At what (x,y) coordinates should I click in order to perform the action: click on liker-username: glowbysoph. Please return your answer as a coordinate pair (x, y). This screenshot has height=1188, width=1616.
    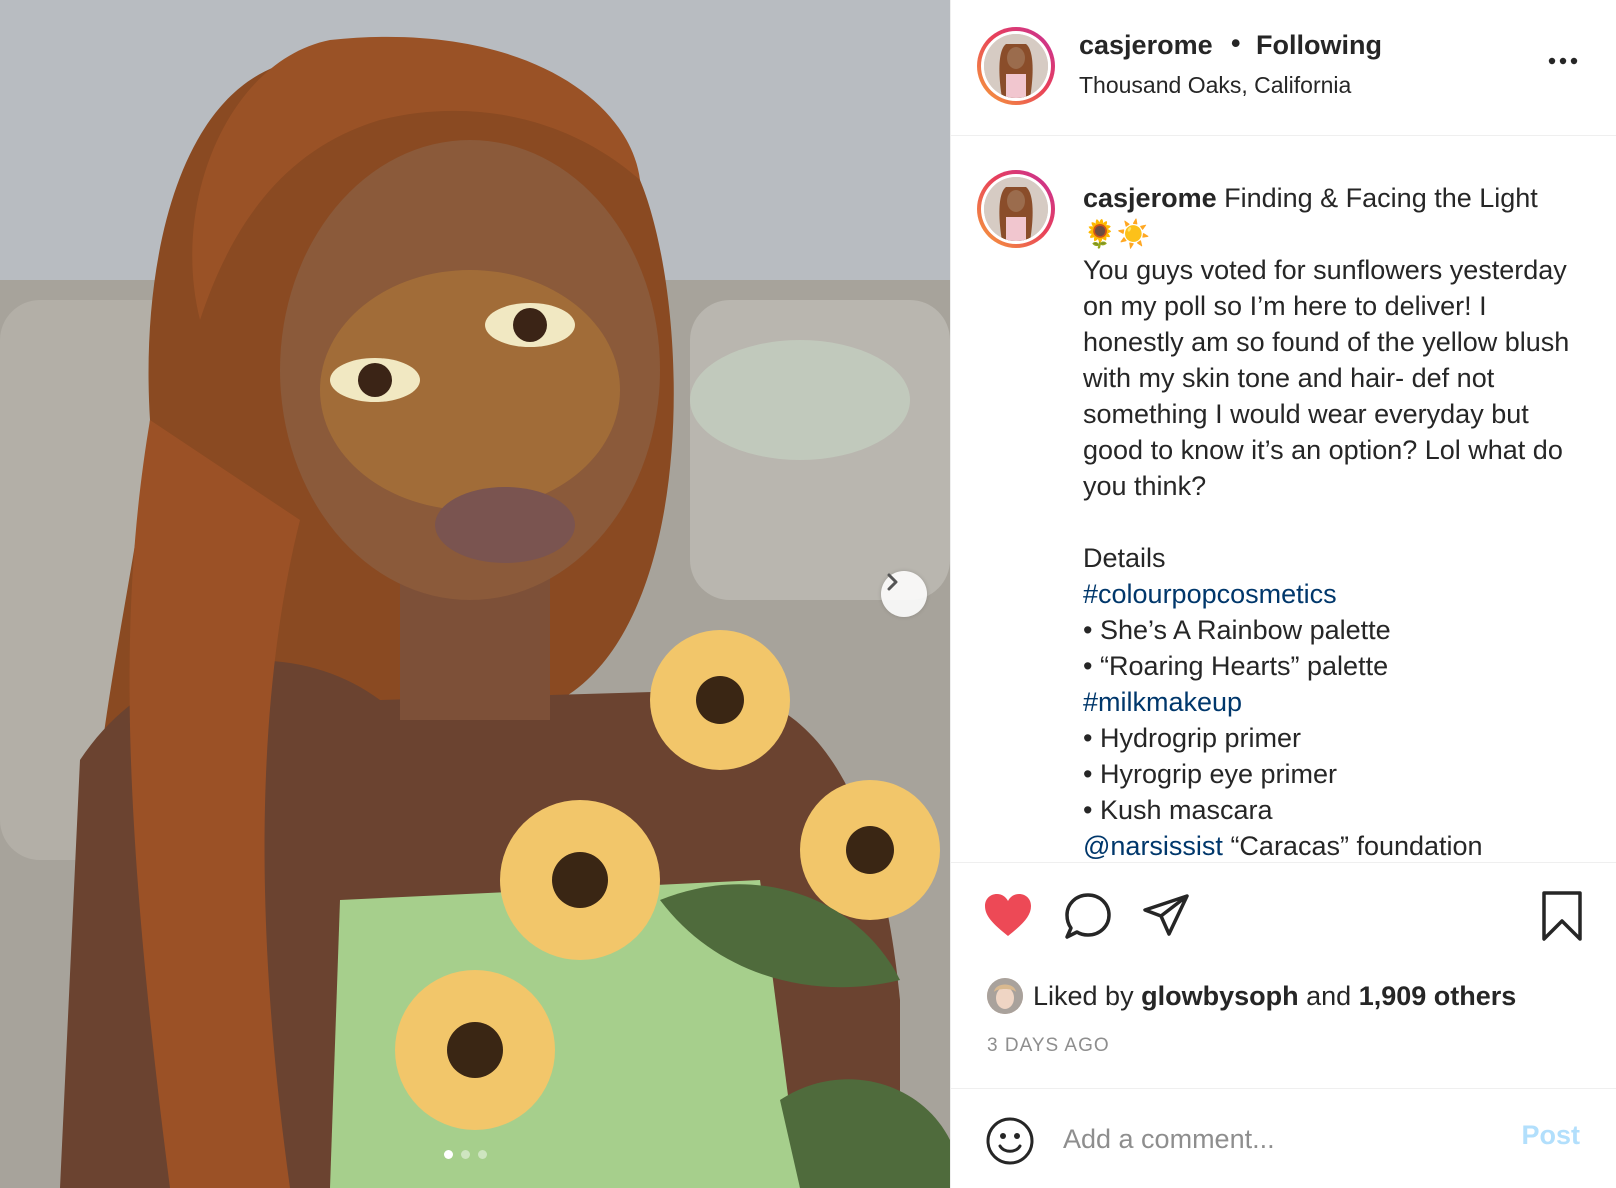
    Looking at the image, I should click on (1220, 996).